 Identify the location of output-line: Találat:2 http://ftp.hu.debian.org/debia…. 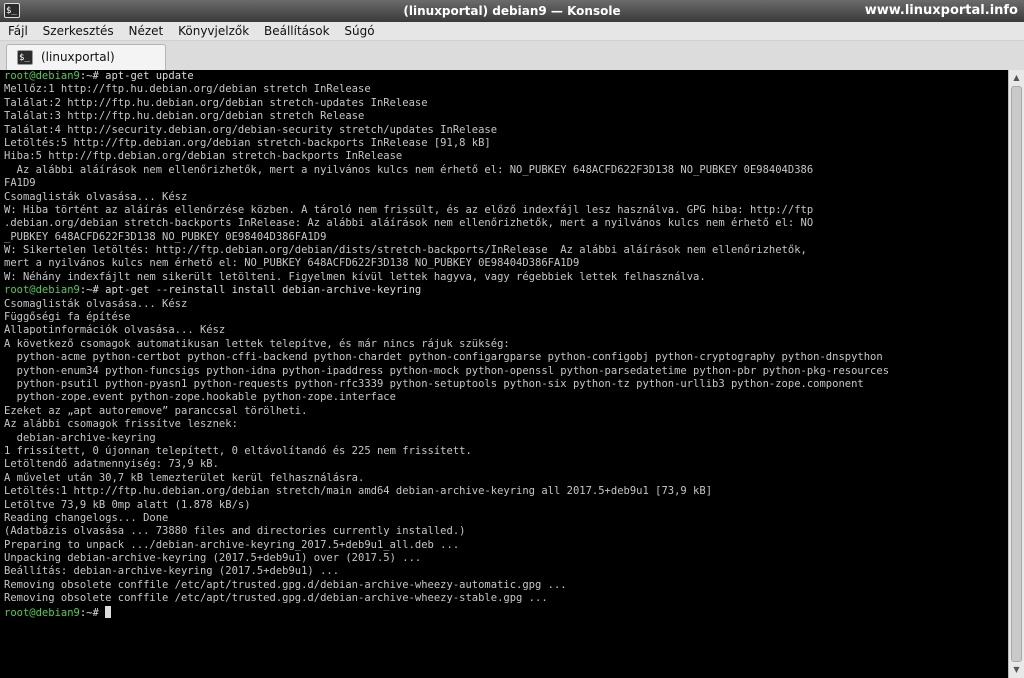
(216, 102).